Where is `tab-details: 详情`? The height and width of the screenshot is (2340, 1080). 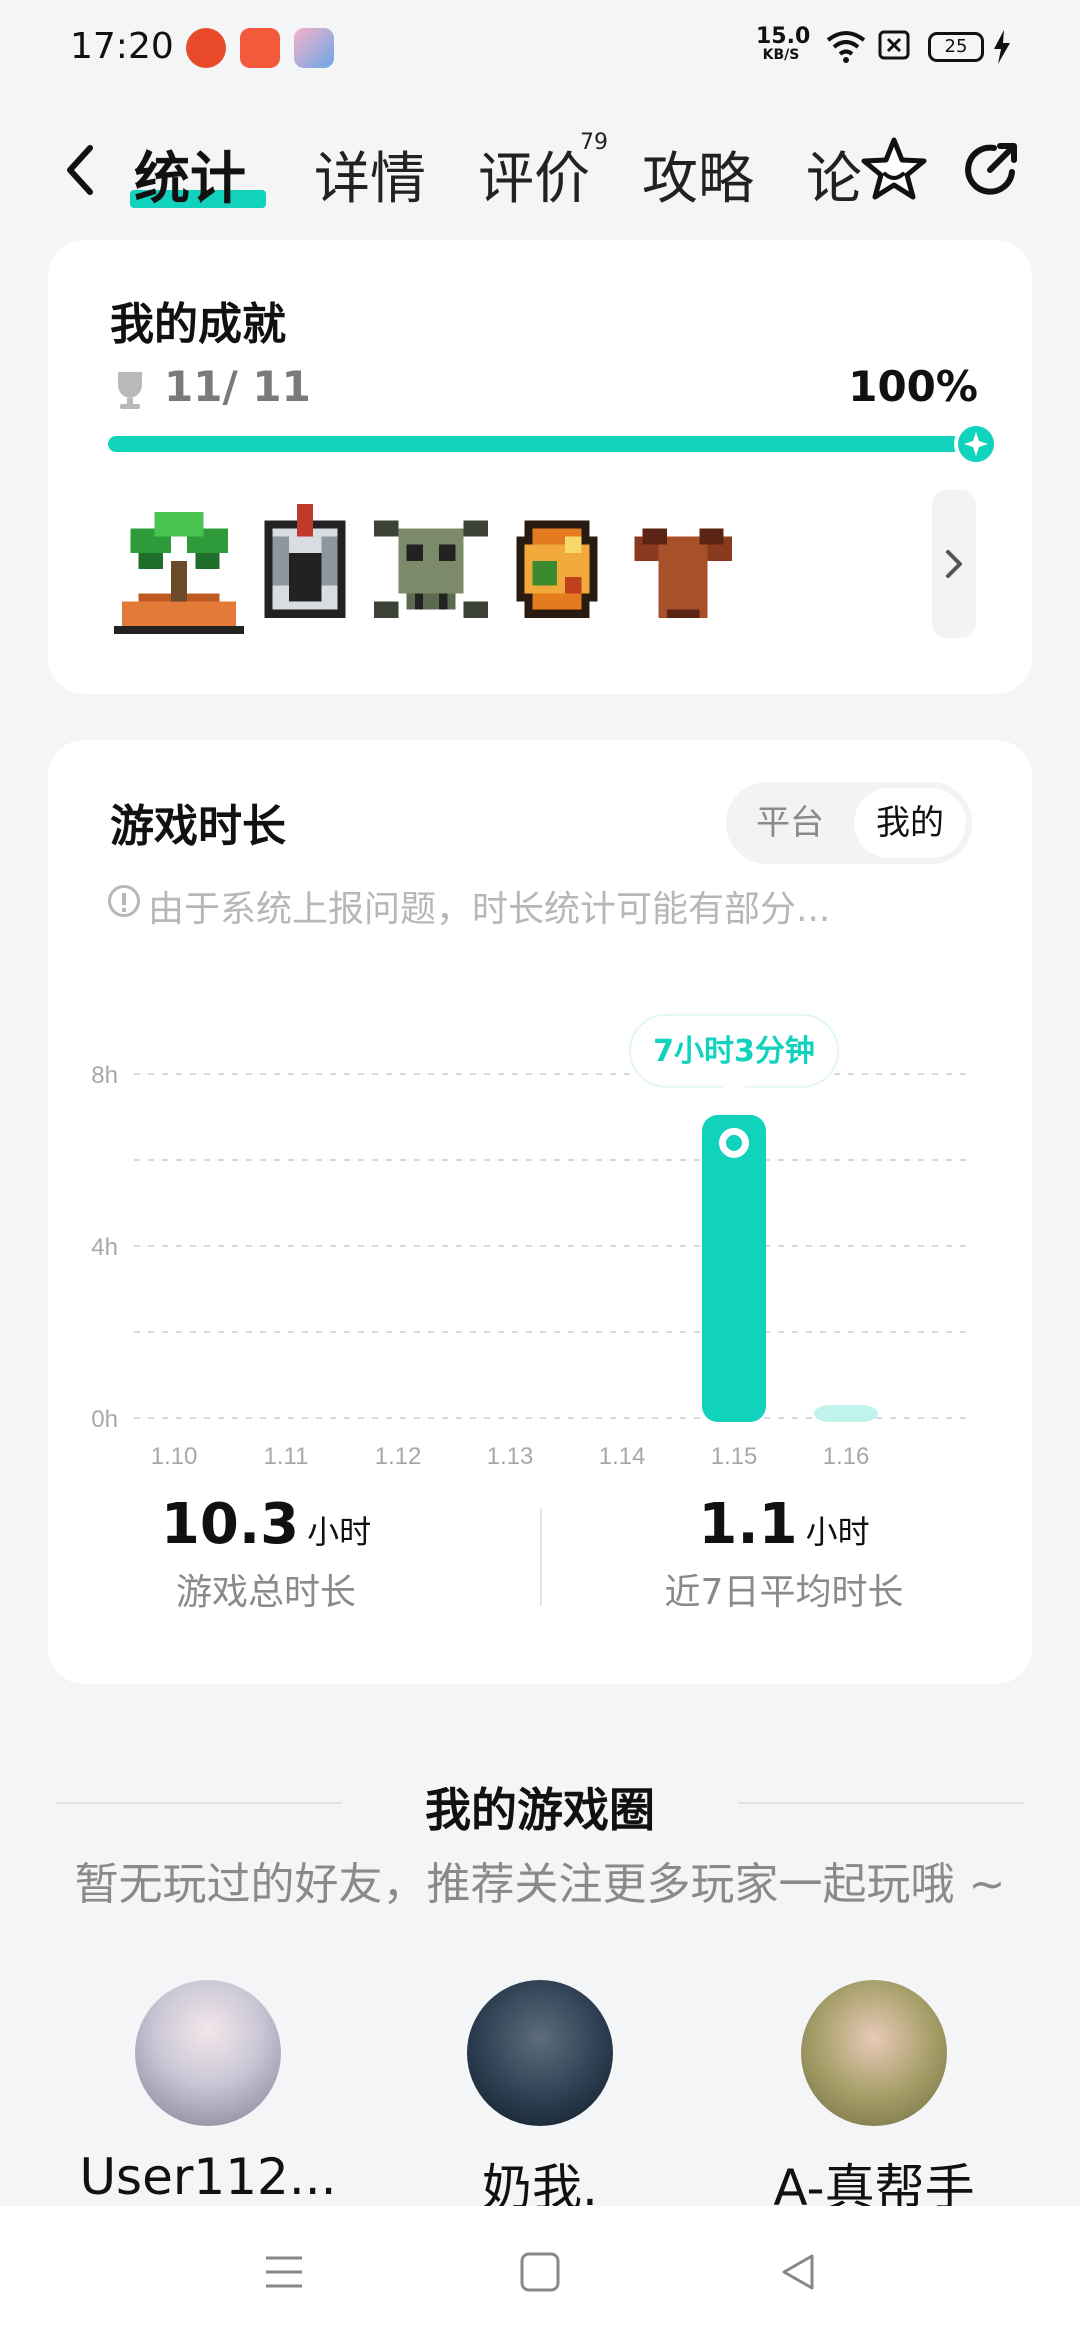 tab-details: 详情 is located at coordinates (370, 174).